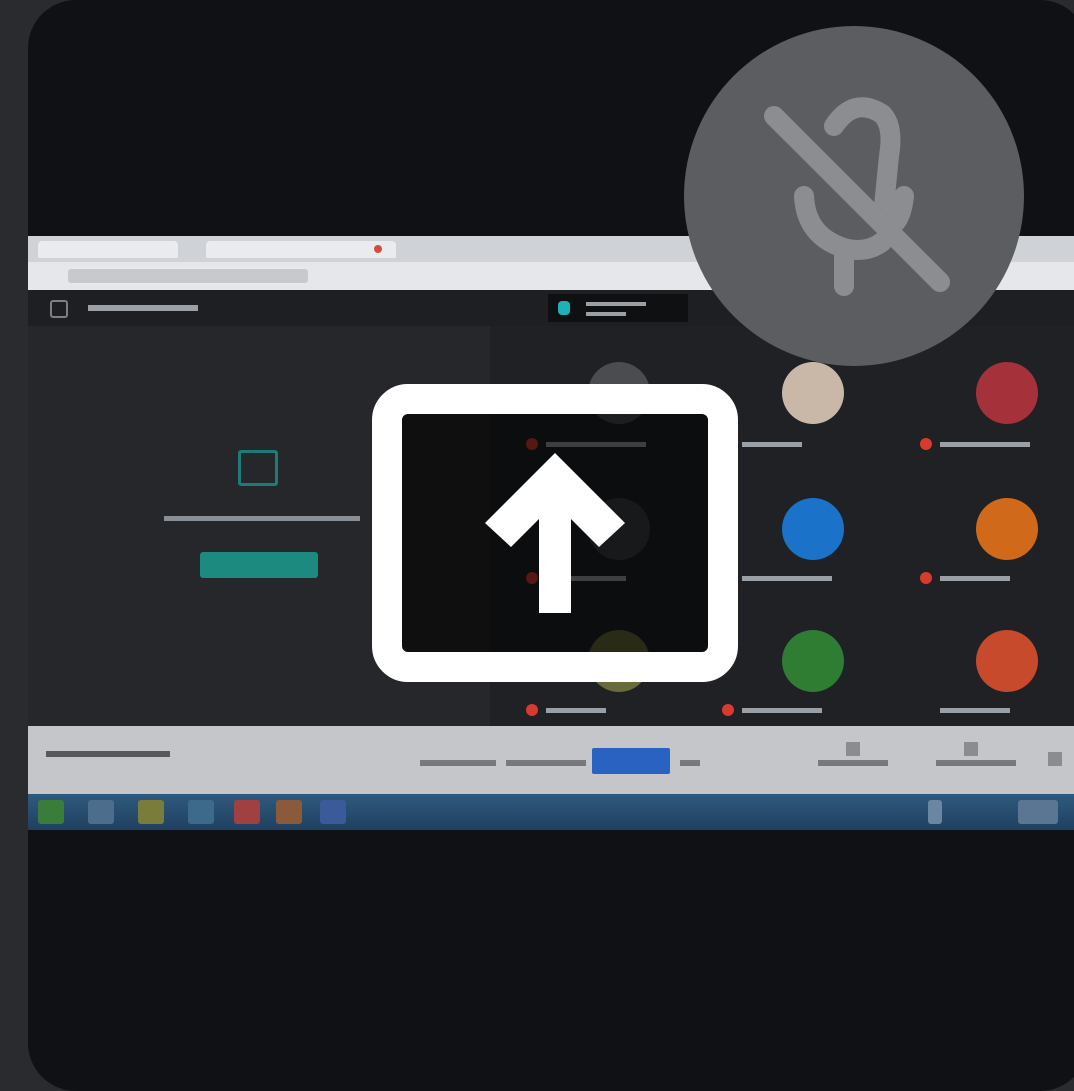  I want to click on meeting-title, so click(143, 308).